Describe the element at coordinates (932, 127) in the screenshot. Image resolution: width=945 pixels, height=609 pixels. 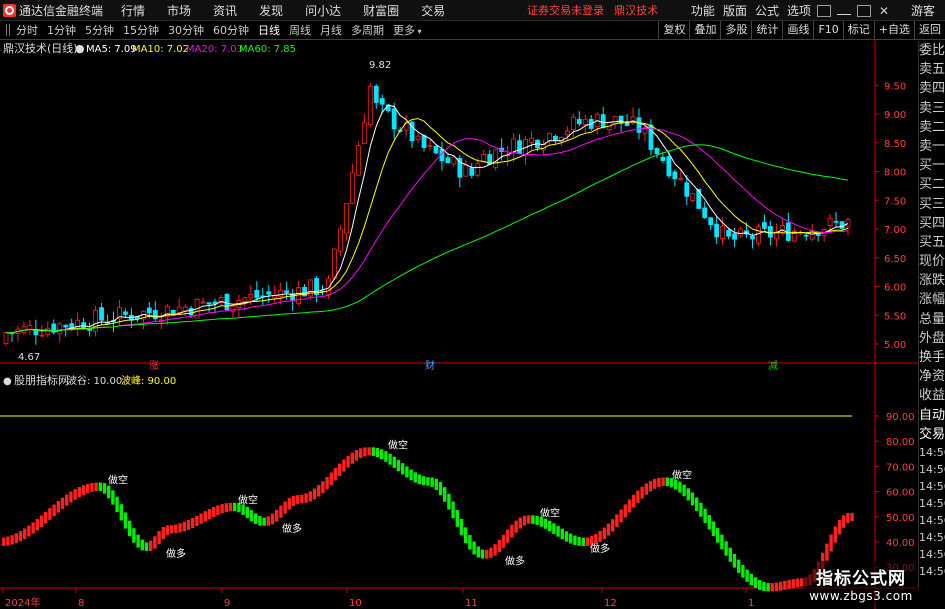
I see `sidebar-item: 卖二` at that location.